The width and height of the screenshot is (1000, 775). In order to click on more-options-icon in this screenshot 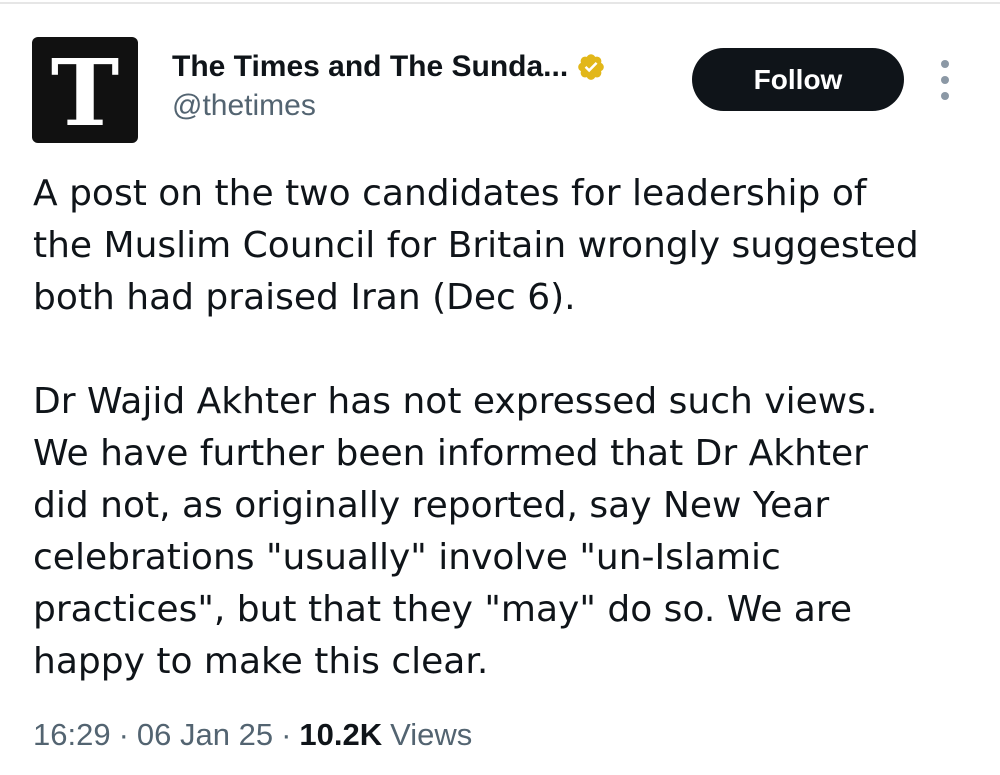, I will do `click(945, 80)`.